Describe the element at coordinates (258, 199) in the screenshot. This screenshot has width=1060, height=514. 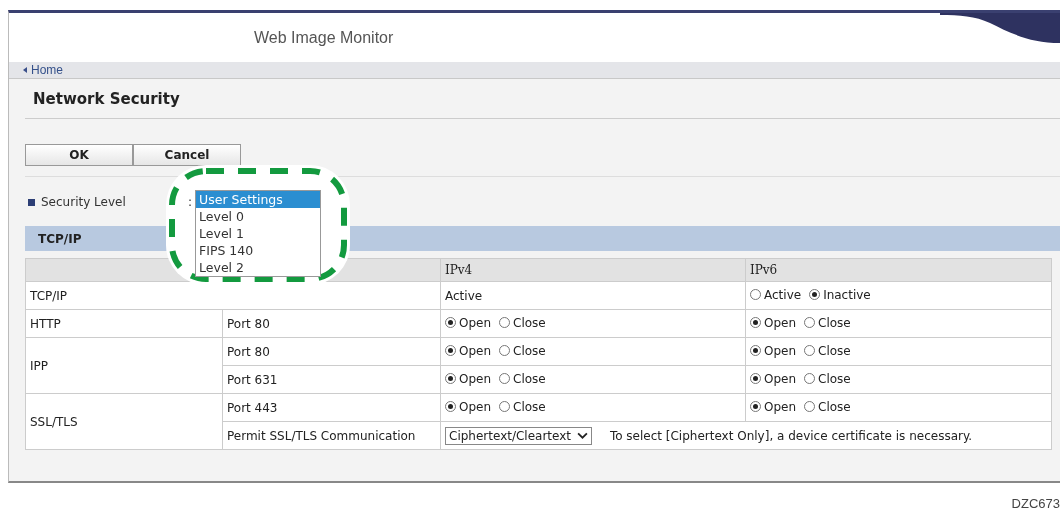
I see `list-option: User Settings` at that location.